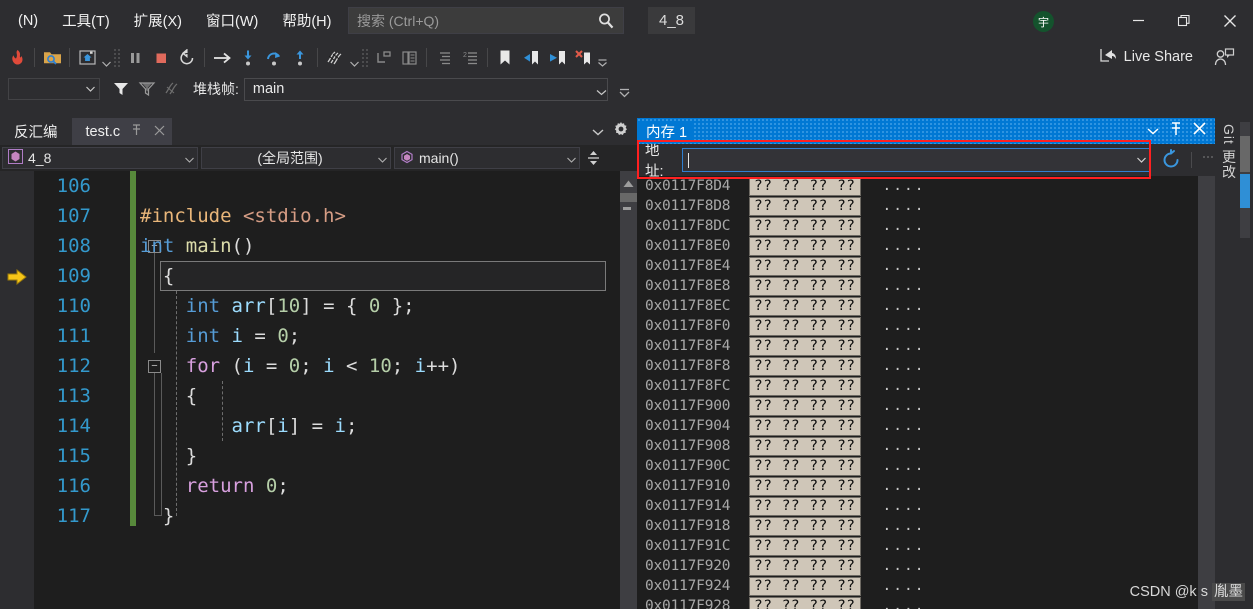 This screenshot has width=1253, height=609. Describe the element at coordinates (232, 20) in the screenshot. I see `menu-window: 窗口(W)` at that location.